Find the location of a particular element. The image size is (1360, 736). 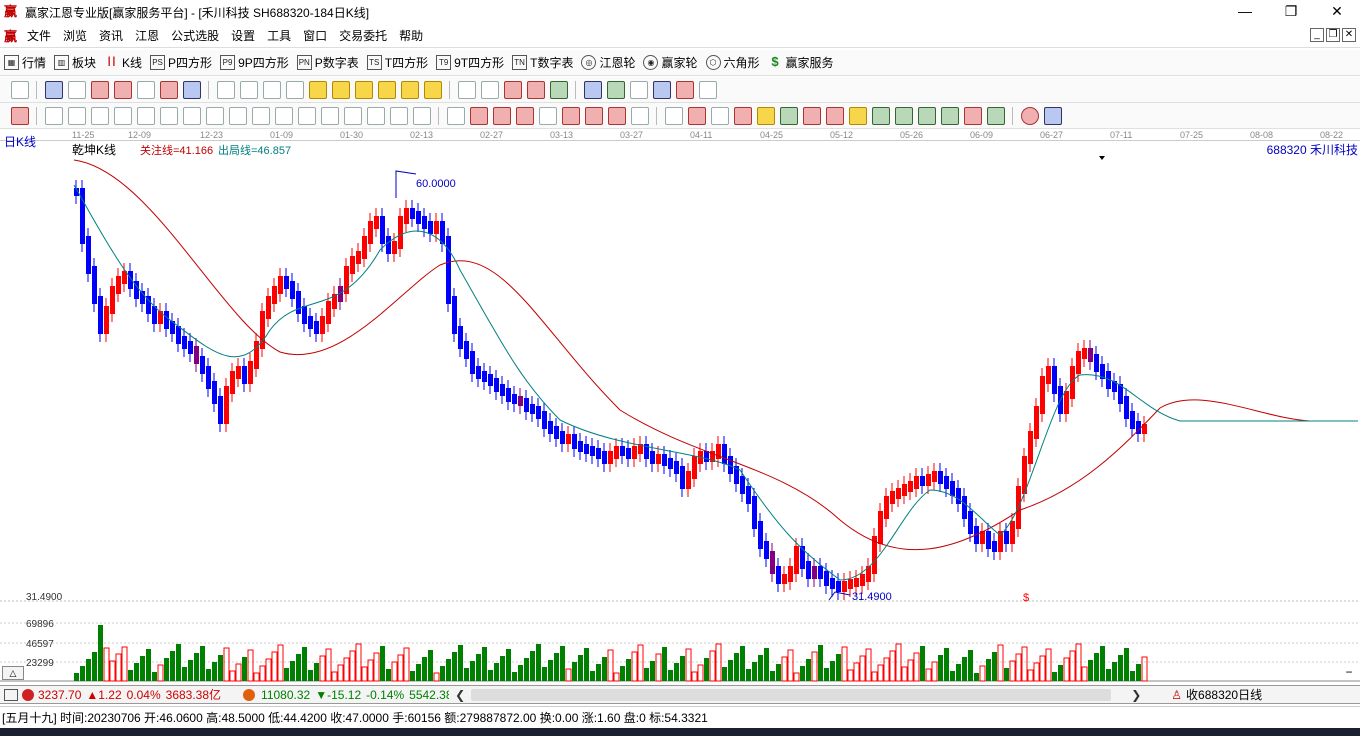

fence-icon is located at coordinates (398, 115).